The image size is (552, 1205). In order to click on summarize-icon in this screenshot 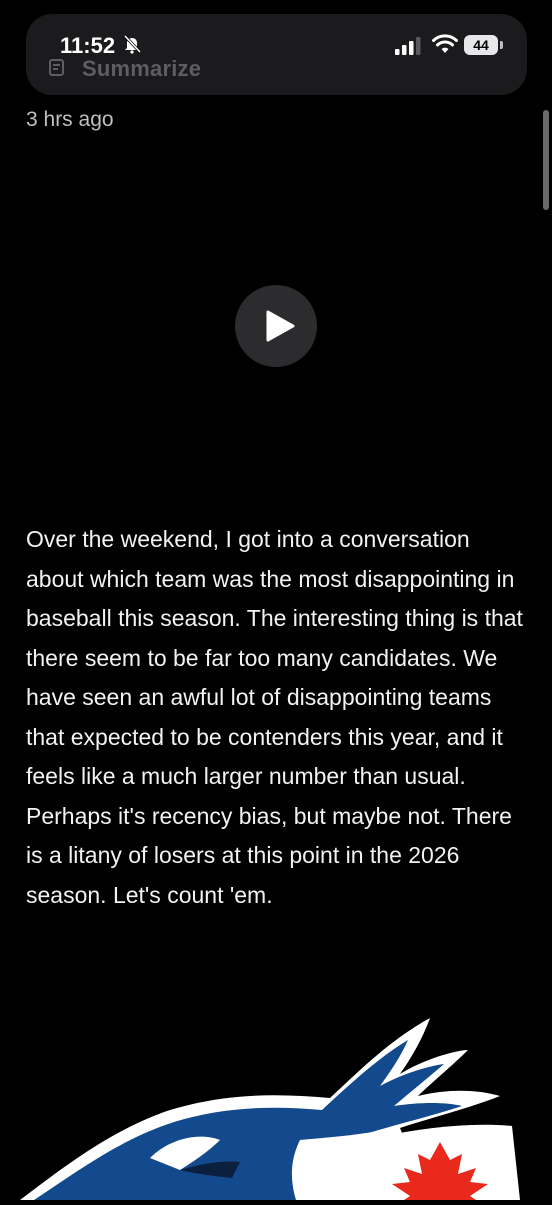, I will do `click(58, 68)`.